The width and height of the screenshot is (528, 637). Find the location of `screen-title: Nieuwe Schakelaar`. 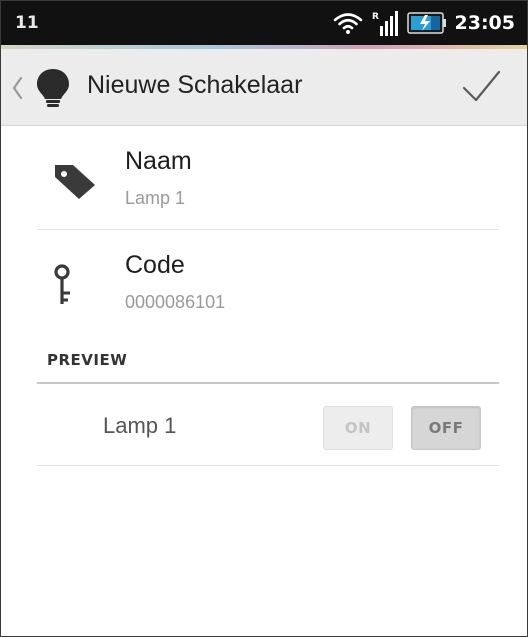

screen-title: Nieuwe Schakelaar is located at coordinates (195, 85).